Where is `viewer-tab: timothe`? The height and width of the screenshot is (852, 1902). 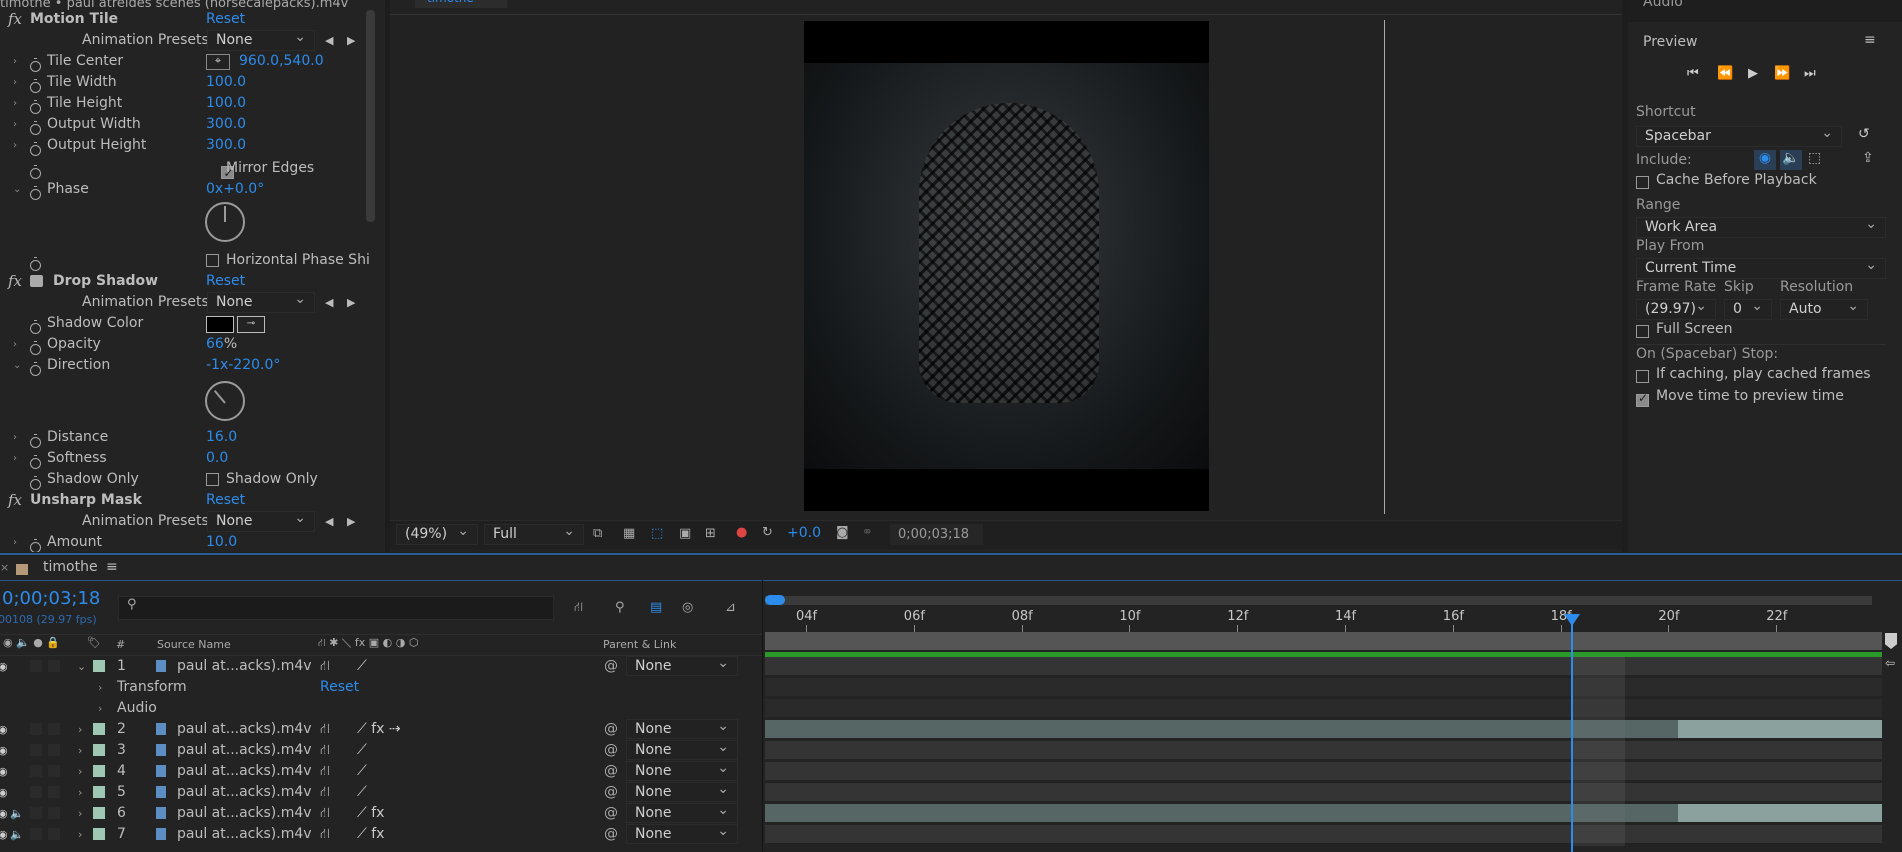
viewer-tab: timothe is located at coordinates (461, 4).